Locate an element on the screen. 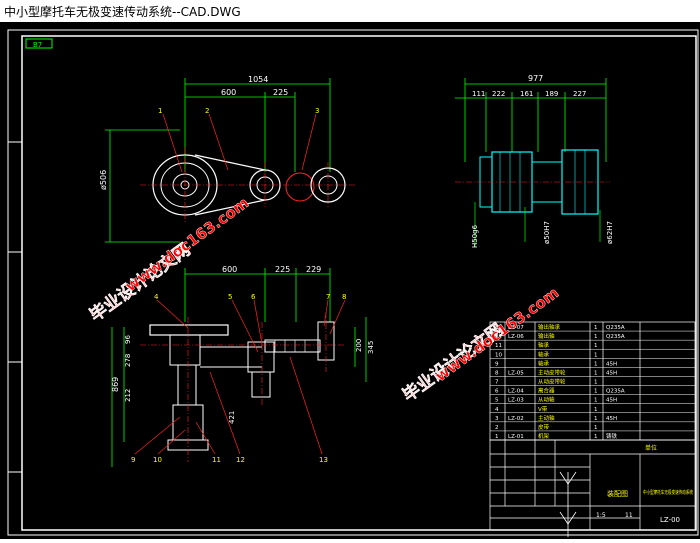 This screenshot has width=700, height=543. callout-6: 6 is located at coordinates (253, 297).